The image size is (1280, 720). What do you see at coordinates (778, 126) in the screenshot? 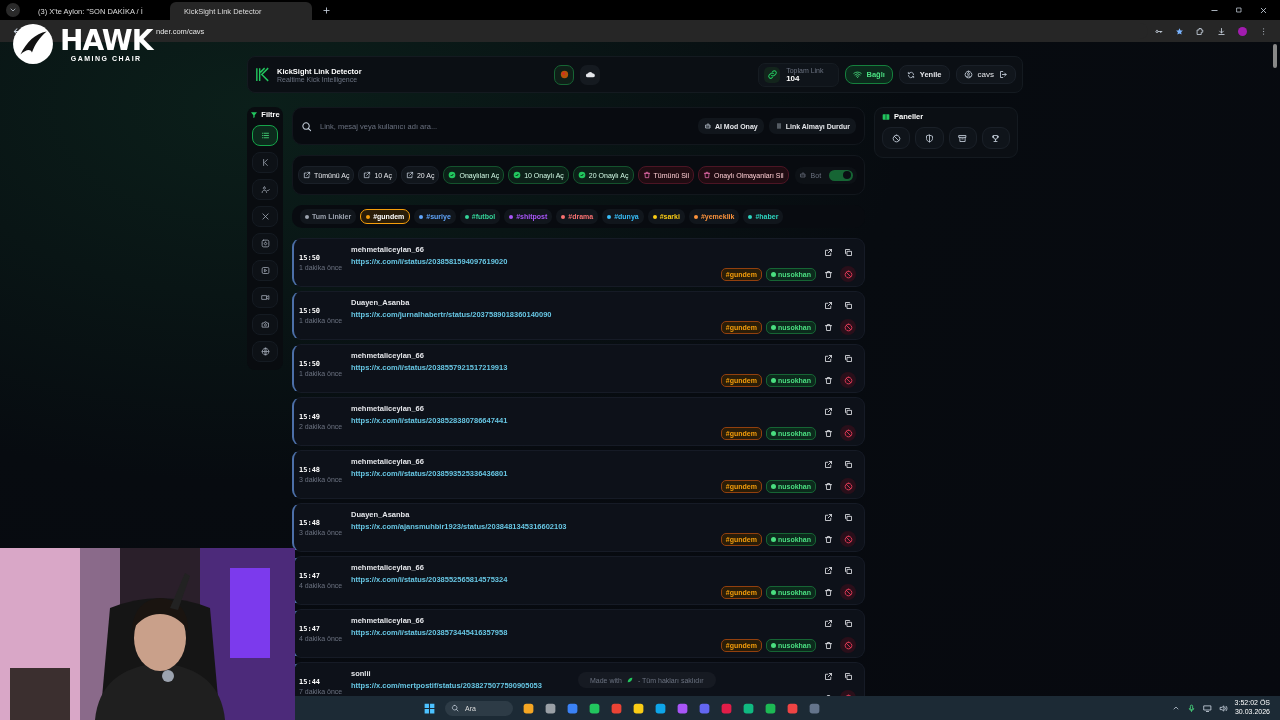
I see `pause-icon` at bounding box center [778, 126].